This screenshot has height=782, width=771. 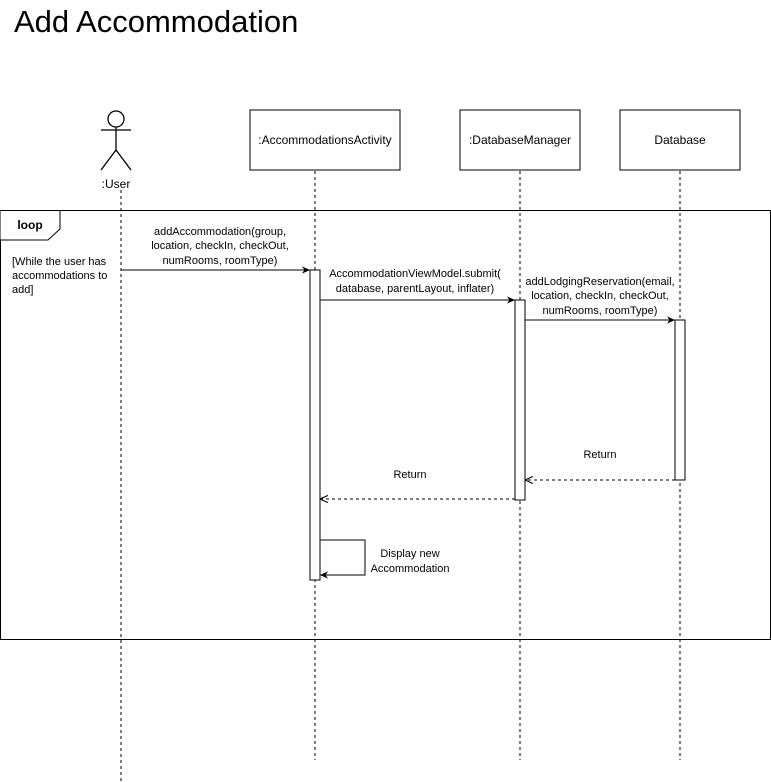 I want to click on message-add-lodging-line-1: addLodgingReservation(email,, so click(x=599, y=282).